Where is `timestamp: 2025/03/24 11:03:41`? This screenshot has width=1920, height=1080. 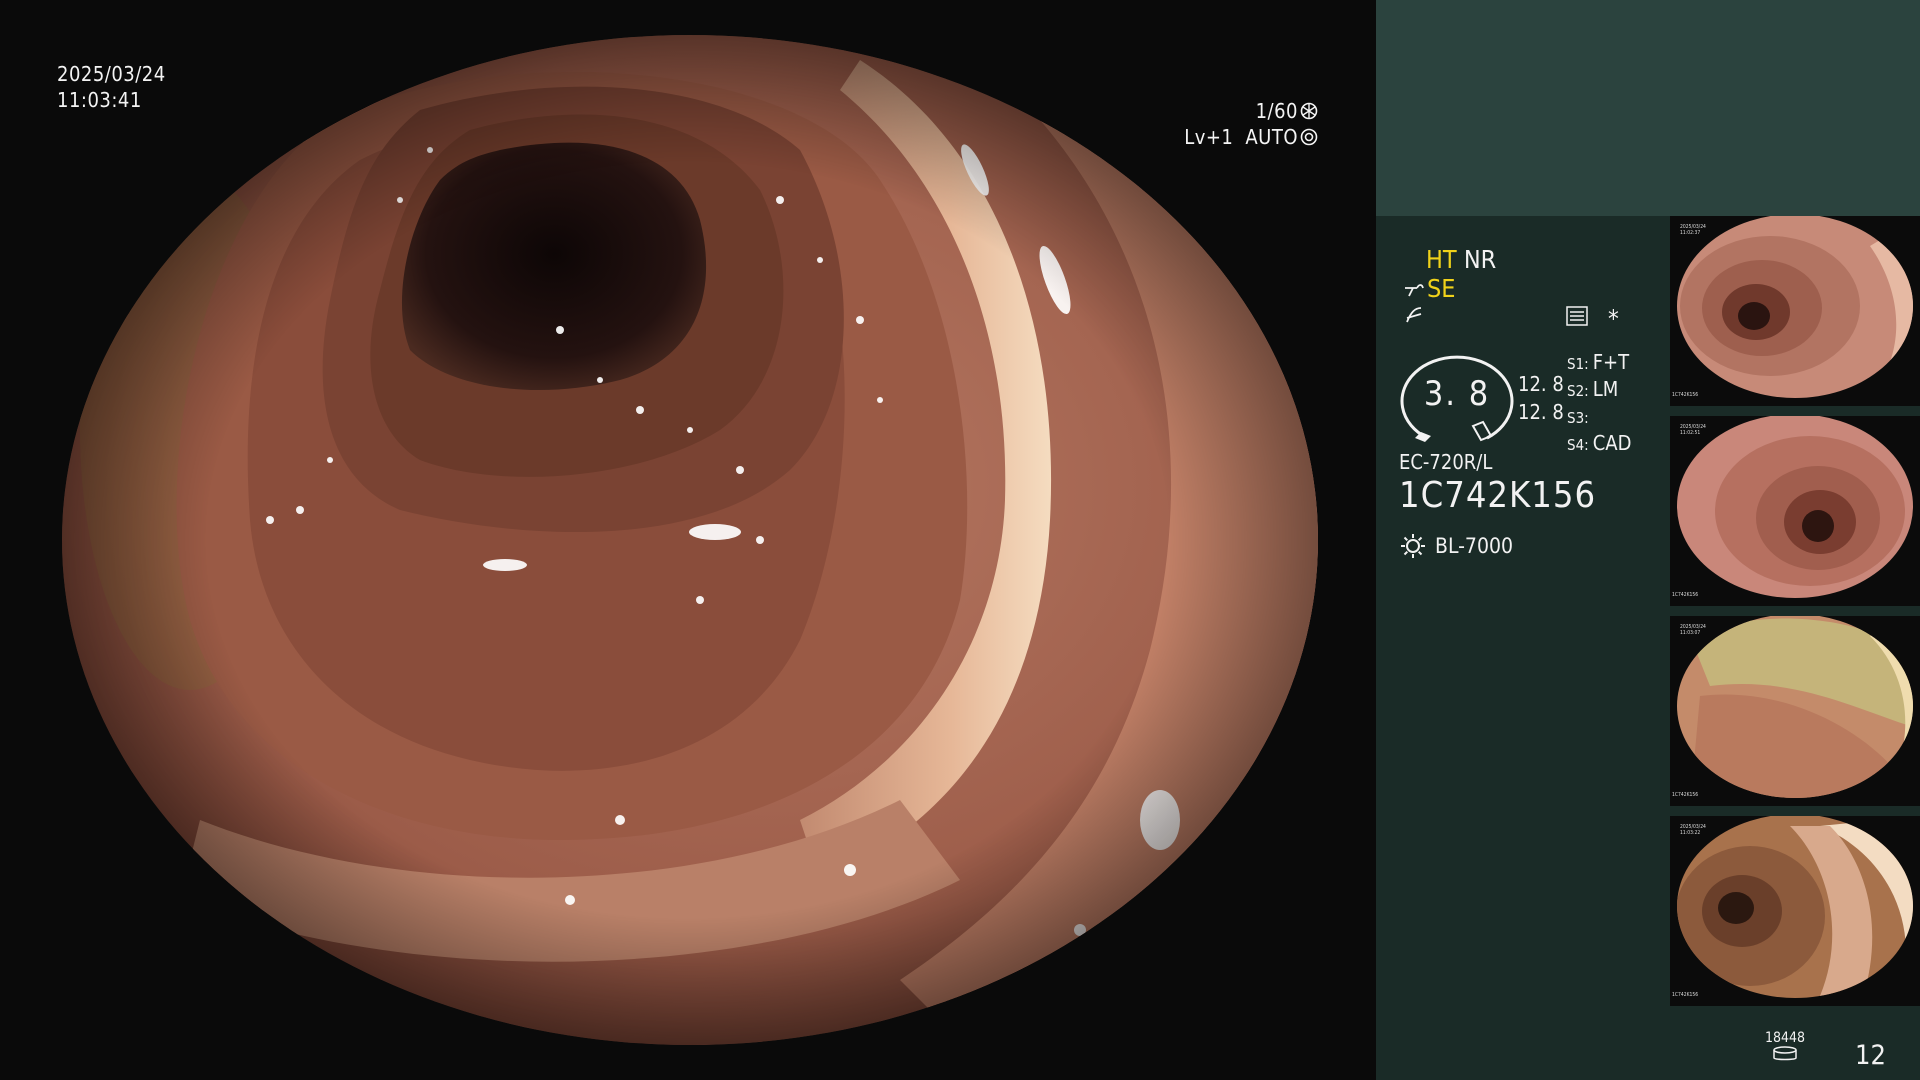 timestamp: 2025/03/24 11:03:41 is located at coordinates (111, 87).